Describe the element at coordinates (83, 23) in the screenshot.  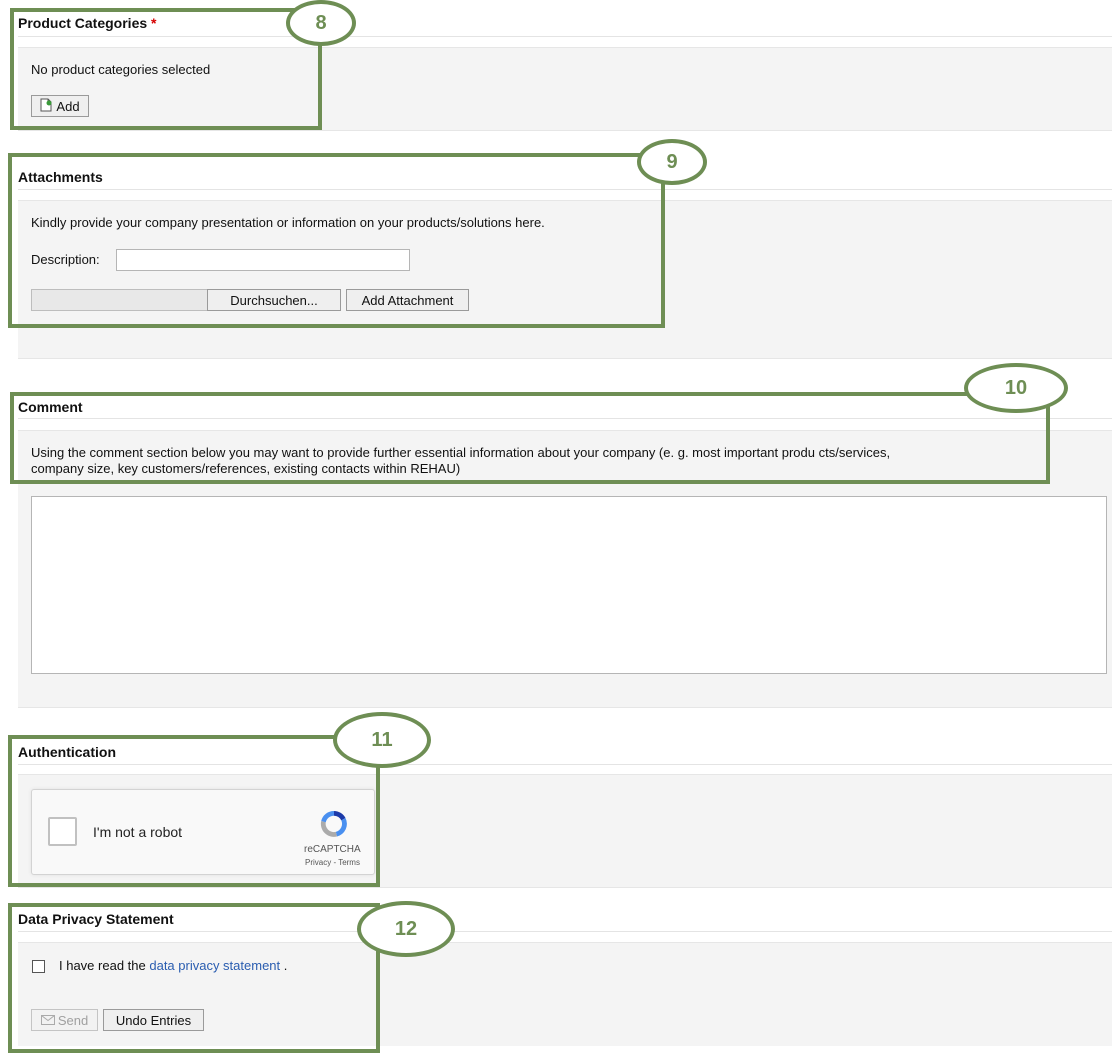
I see `product-categories-title: Product Categories` at that location.